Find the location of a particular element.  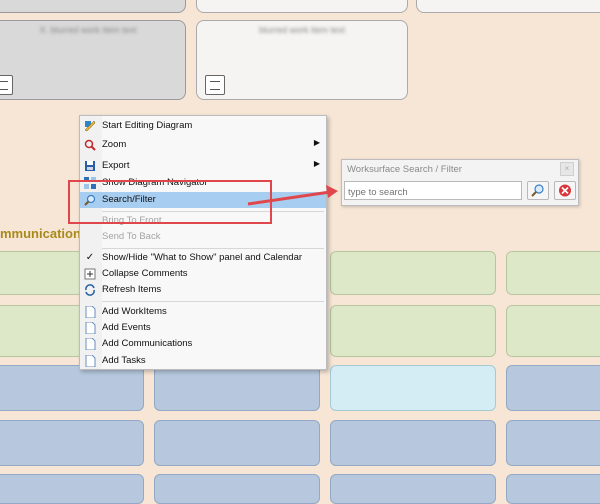

save-icon is located at coordinates (90, 166).